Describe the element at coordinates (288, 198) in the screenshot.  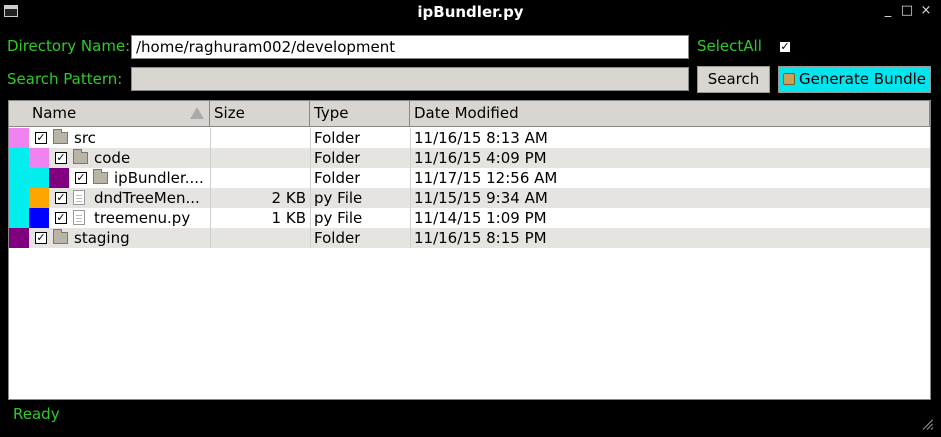
I see `row-size: 2 KB` at that location.